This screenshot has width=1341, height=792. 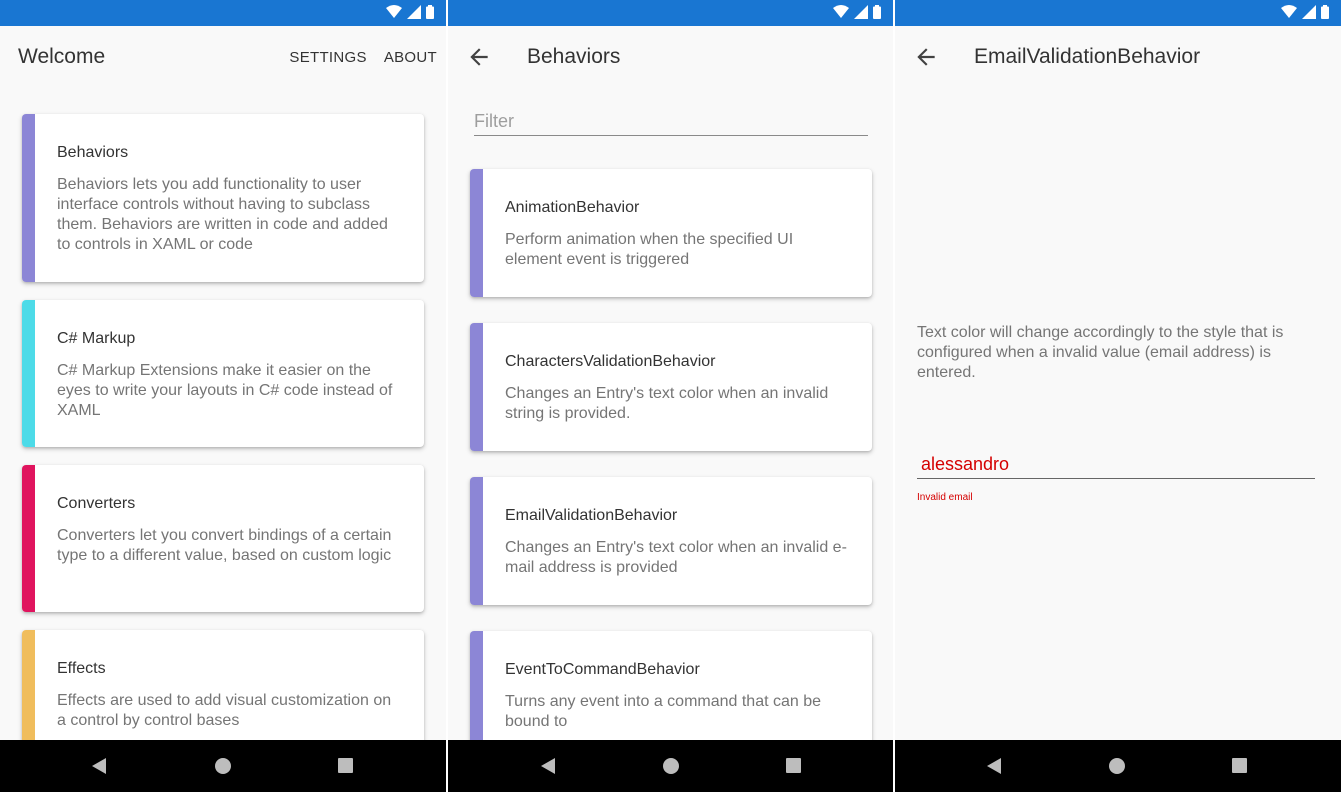 I want to click on card-title: AnimationBehavior, so click(x=572, y=207).